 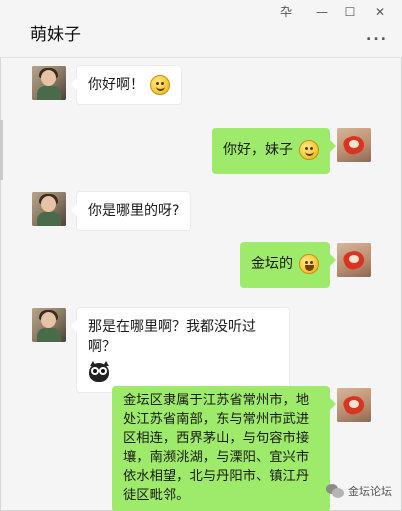 What do you see at coordinates (216, 438) in the screenshot?
I see `message-line: 区相连，西界茅山，与句容市接` at bounding box center [216, 438].